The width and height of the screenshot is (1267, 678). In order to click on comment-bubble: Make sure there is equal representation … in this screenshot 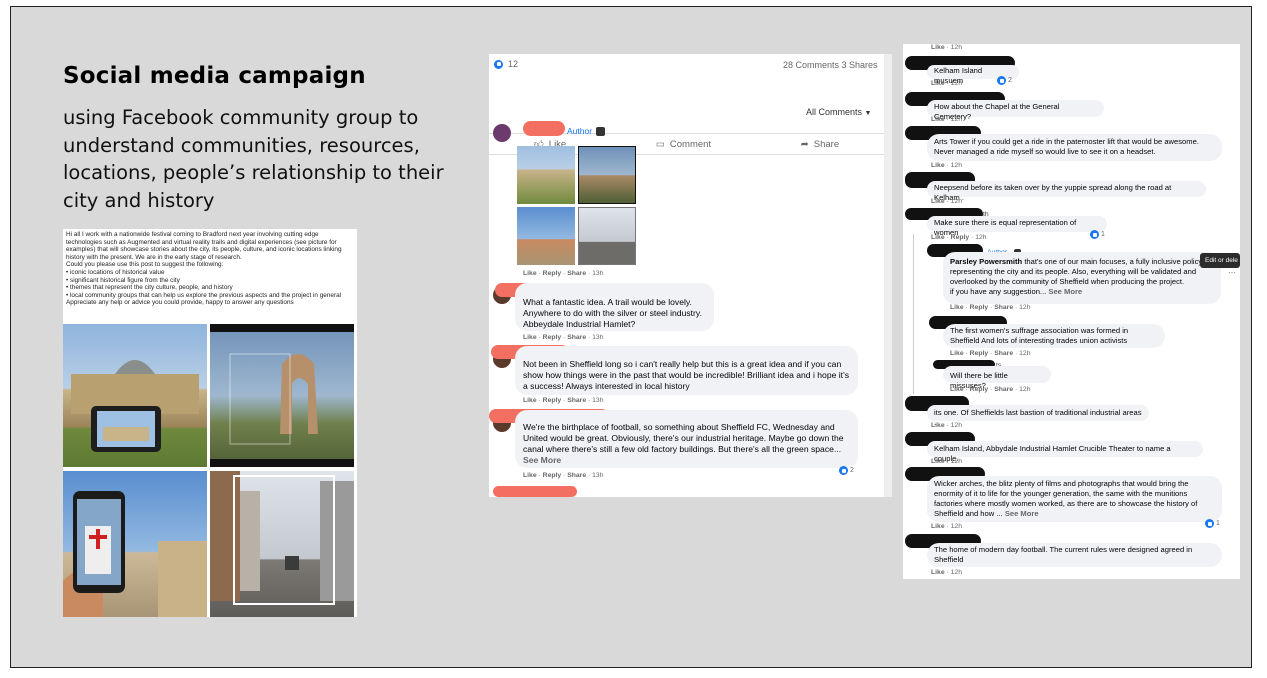, I will do `click(1017, 226)`.